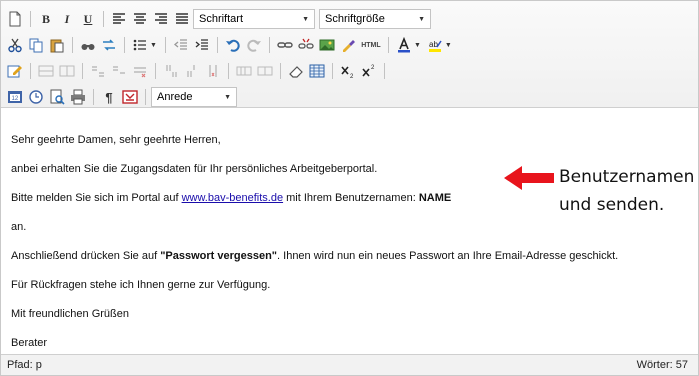 Image resolution: width=699 pixels, height=376 pixels. Describe the element at coordinates (98, 71) in the screenshot. I see `insert-row-before-icon` at that location.